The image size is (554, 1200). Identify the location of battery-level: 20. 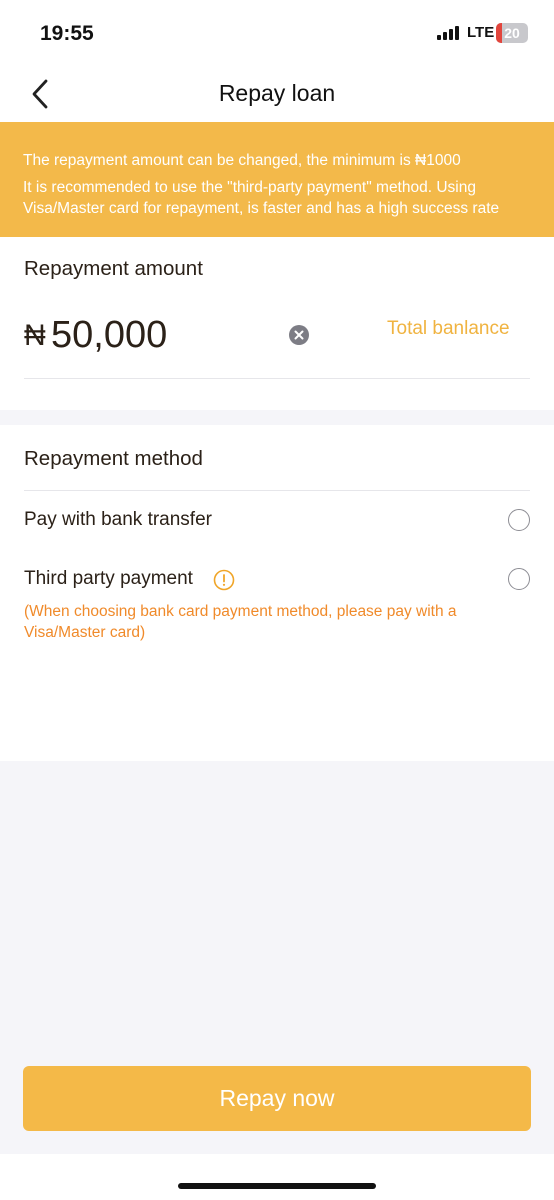
(512, 33).